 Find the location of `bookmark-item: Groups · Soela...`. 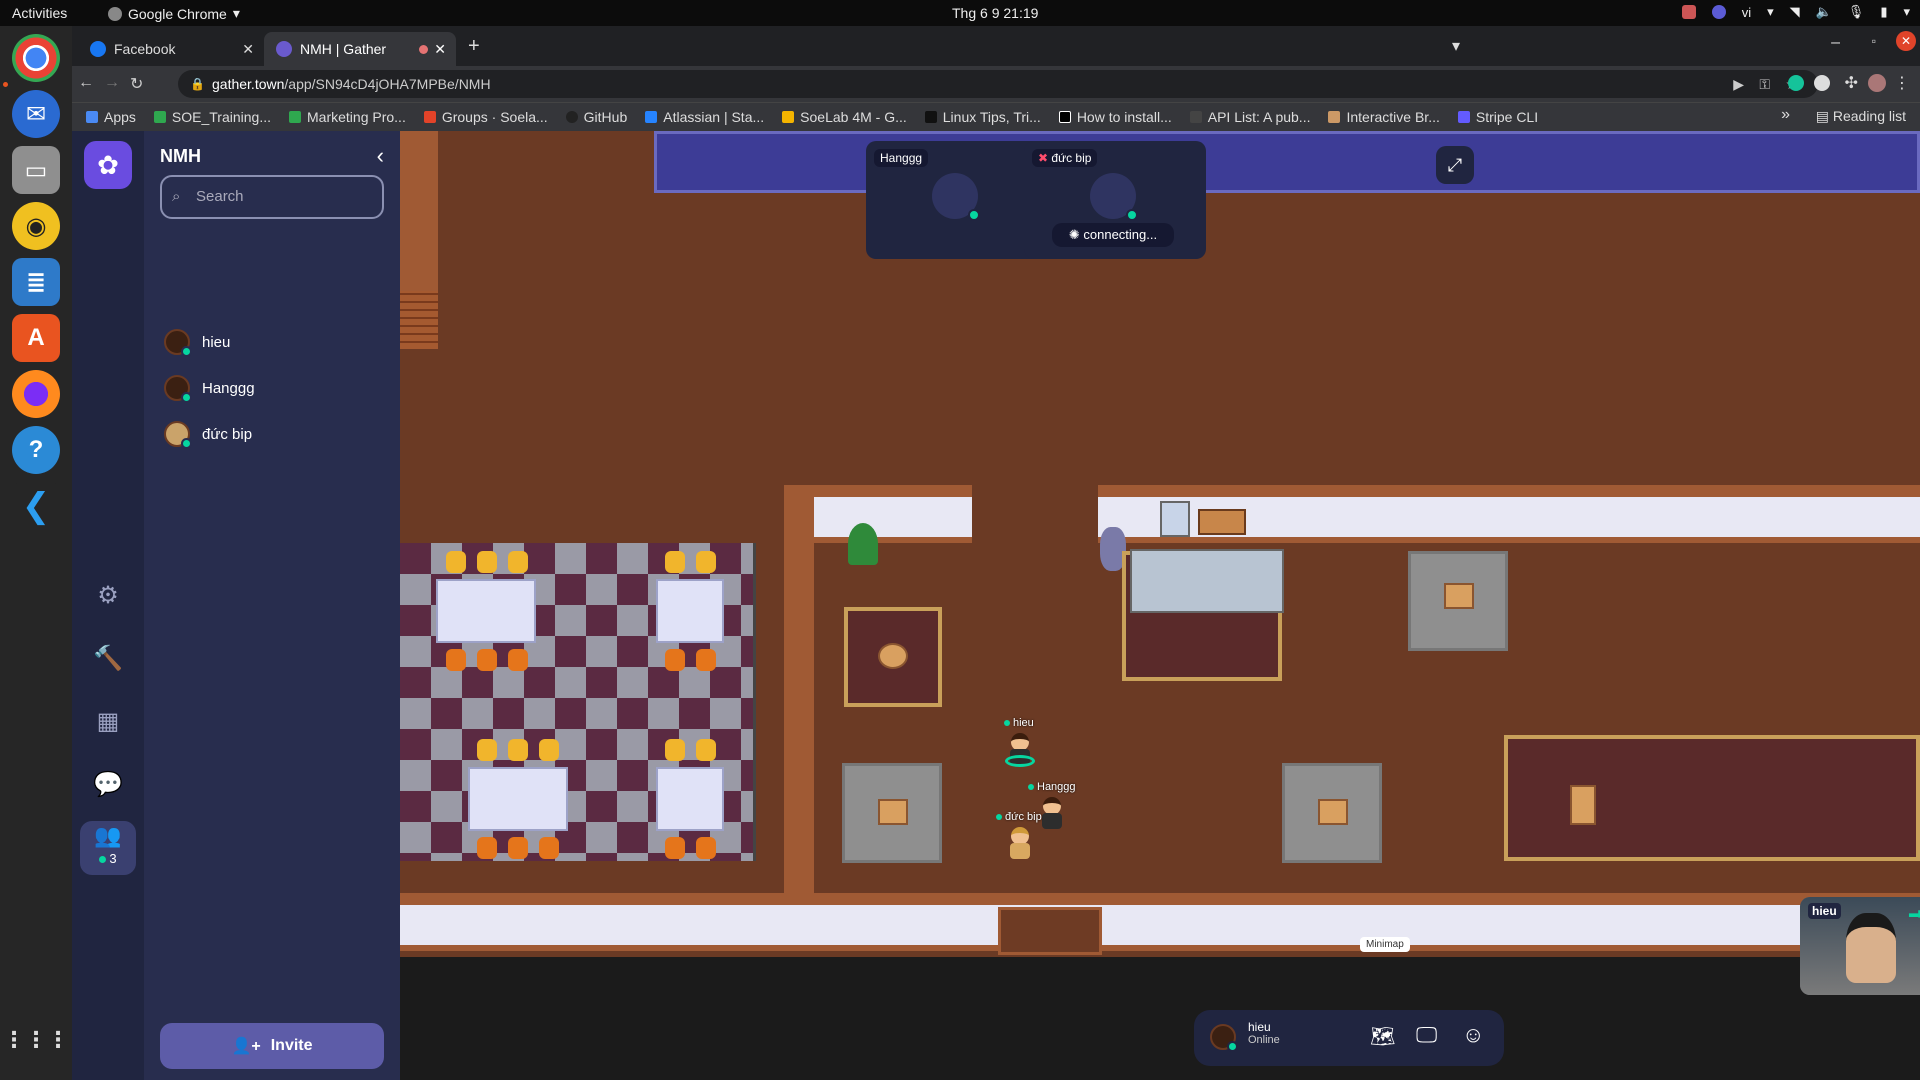

bookmark-item: Groups · Soela... is located at coordinates (485, 117).